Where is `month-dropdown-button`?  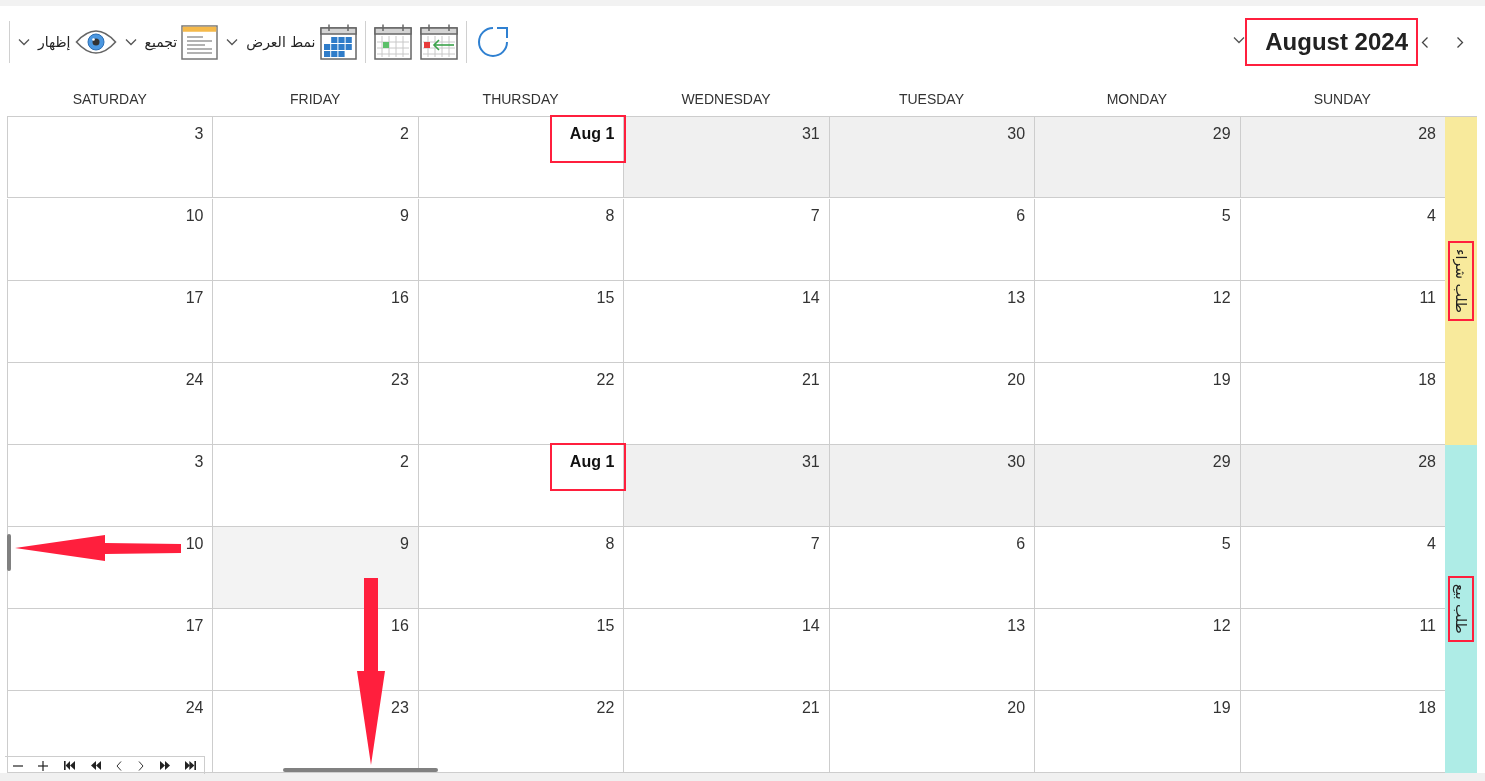 month-dropdown-button is located at coordinates (1239, 40).